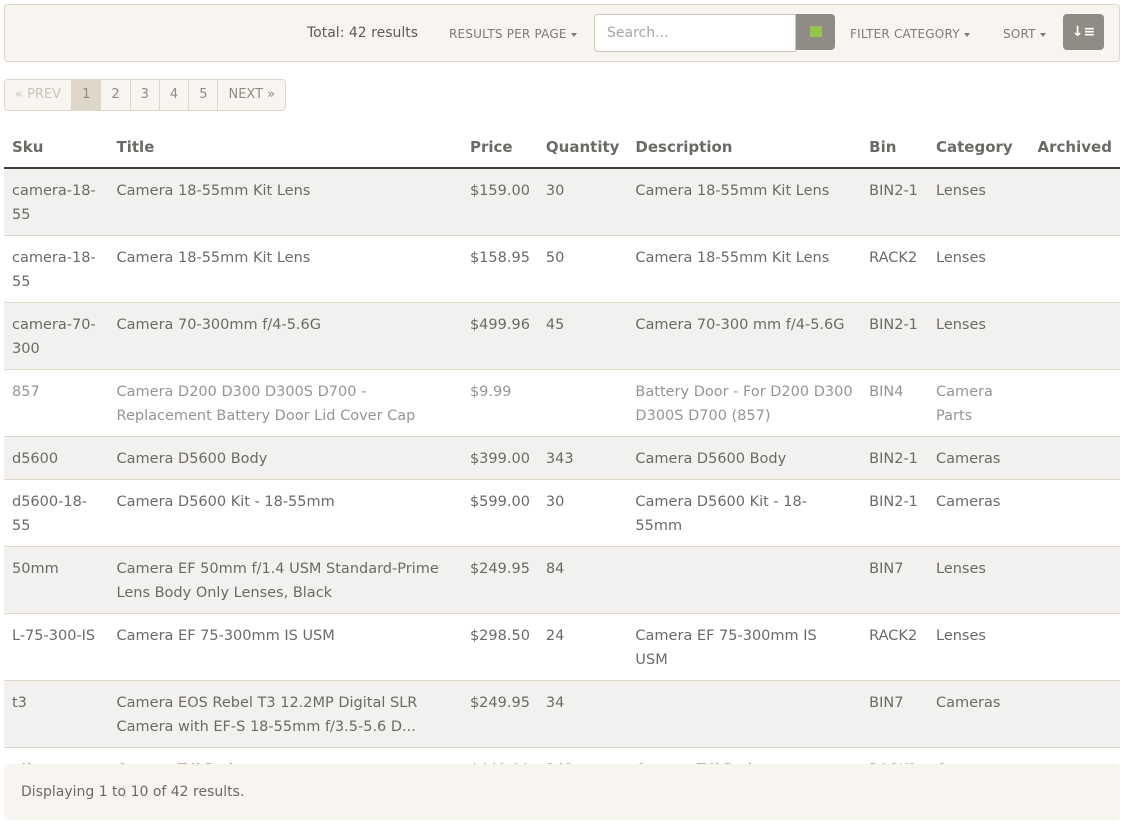 The width and height of the screenshot is (1126, 824). Describe the element at coordinates (115, 95) in the screenshot. I see `page-link-2: 2` at that location.